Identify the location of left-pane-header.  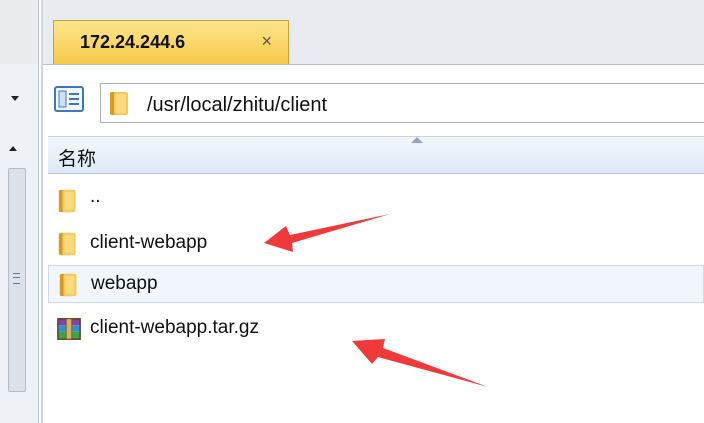
(19, 32).